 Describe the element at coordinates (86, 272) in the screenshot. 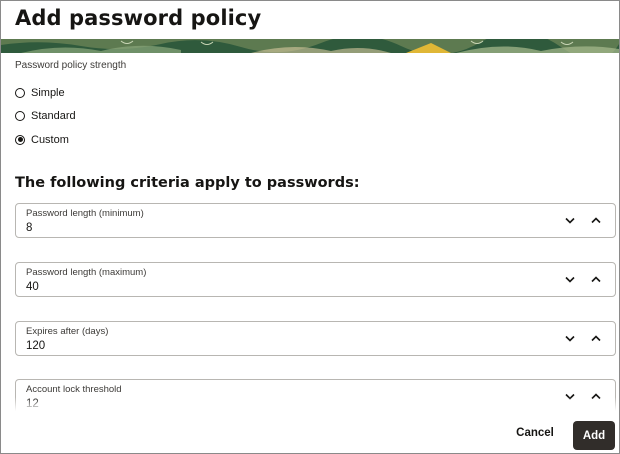

I see `field-label: Password length (maximum)` at that location.